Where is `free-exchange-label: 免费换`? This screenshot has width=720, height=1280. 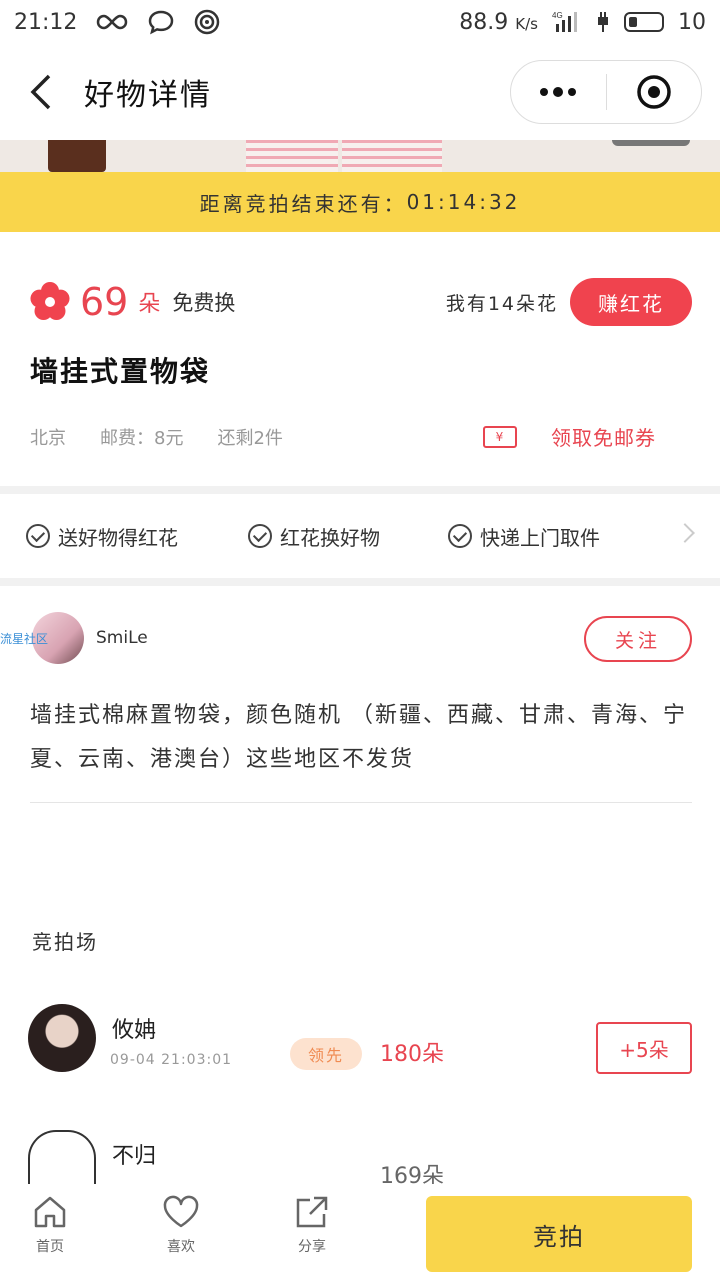 free-exchange-label: 免费换 is located at coordinates (204, 303).